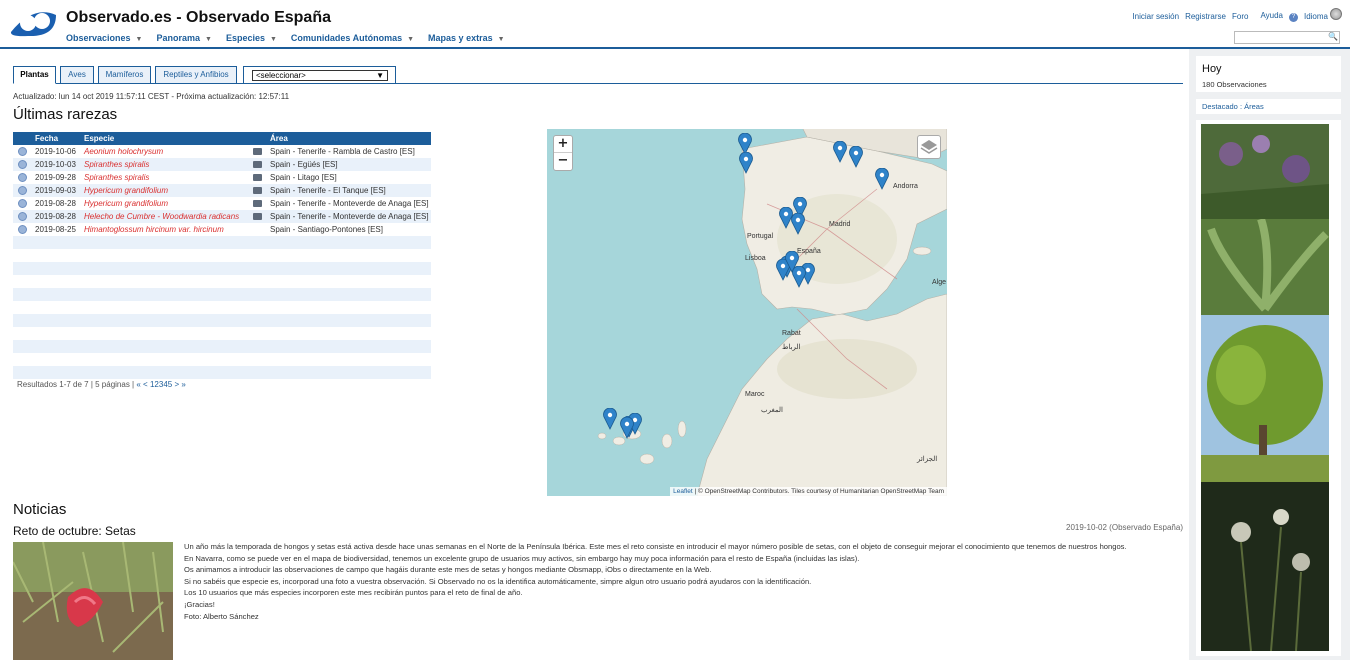 This screenshot has height=660, width=1350. I want to click on news-photo, so click(93, 601).